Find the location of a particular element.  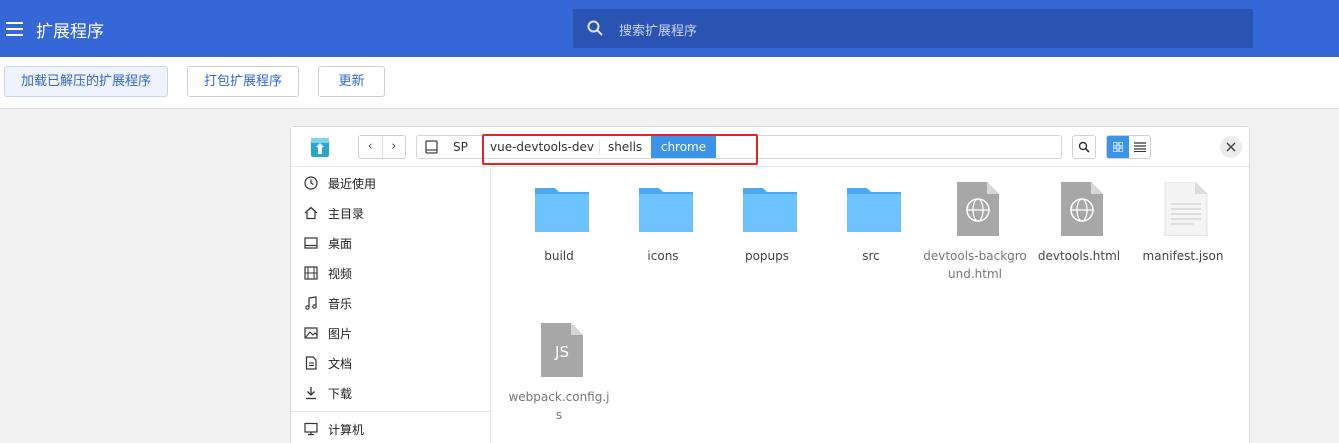

sidebar-item-documents: 文档 is located at coordinates (390, 363).